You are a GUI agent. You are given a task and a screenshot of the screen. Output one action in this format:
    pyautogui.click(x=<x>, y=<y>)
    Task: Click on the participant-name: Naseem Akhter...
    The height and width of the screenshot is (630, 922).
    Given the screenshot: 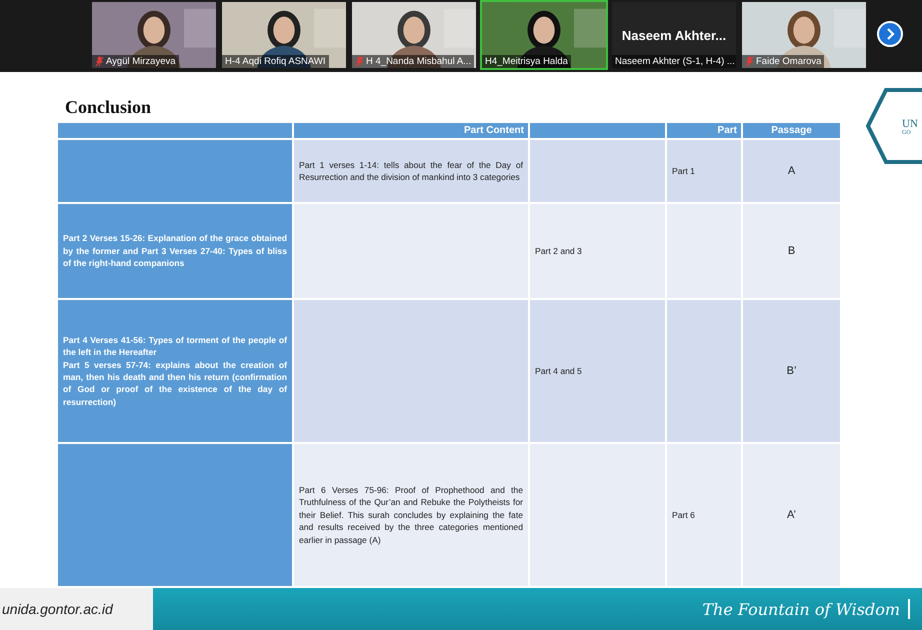 What is the action you would take?
    pyautogui.click(x=674, y=35)
    